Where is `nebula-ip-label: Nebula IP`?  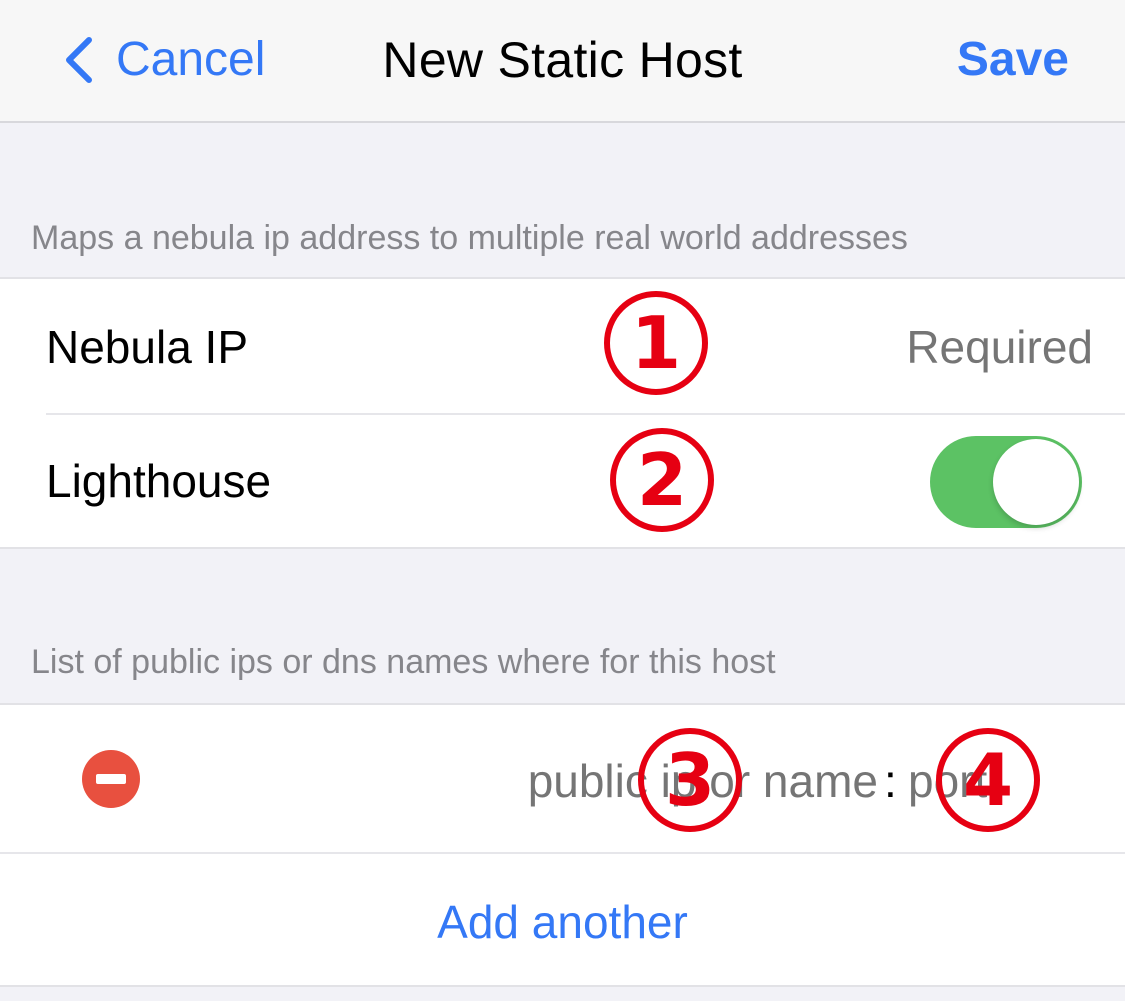
nebula-ip-label: Nebula IP is located at coordinates (147, 347).